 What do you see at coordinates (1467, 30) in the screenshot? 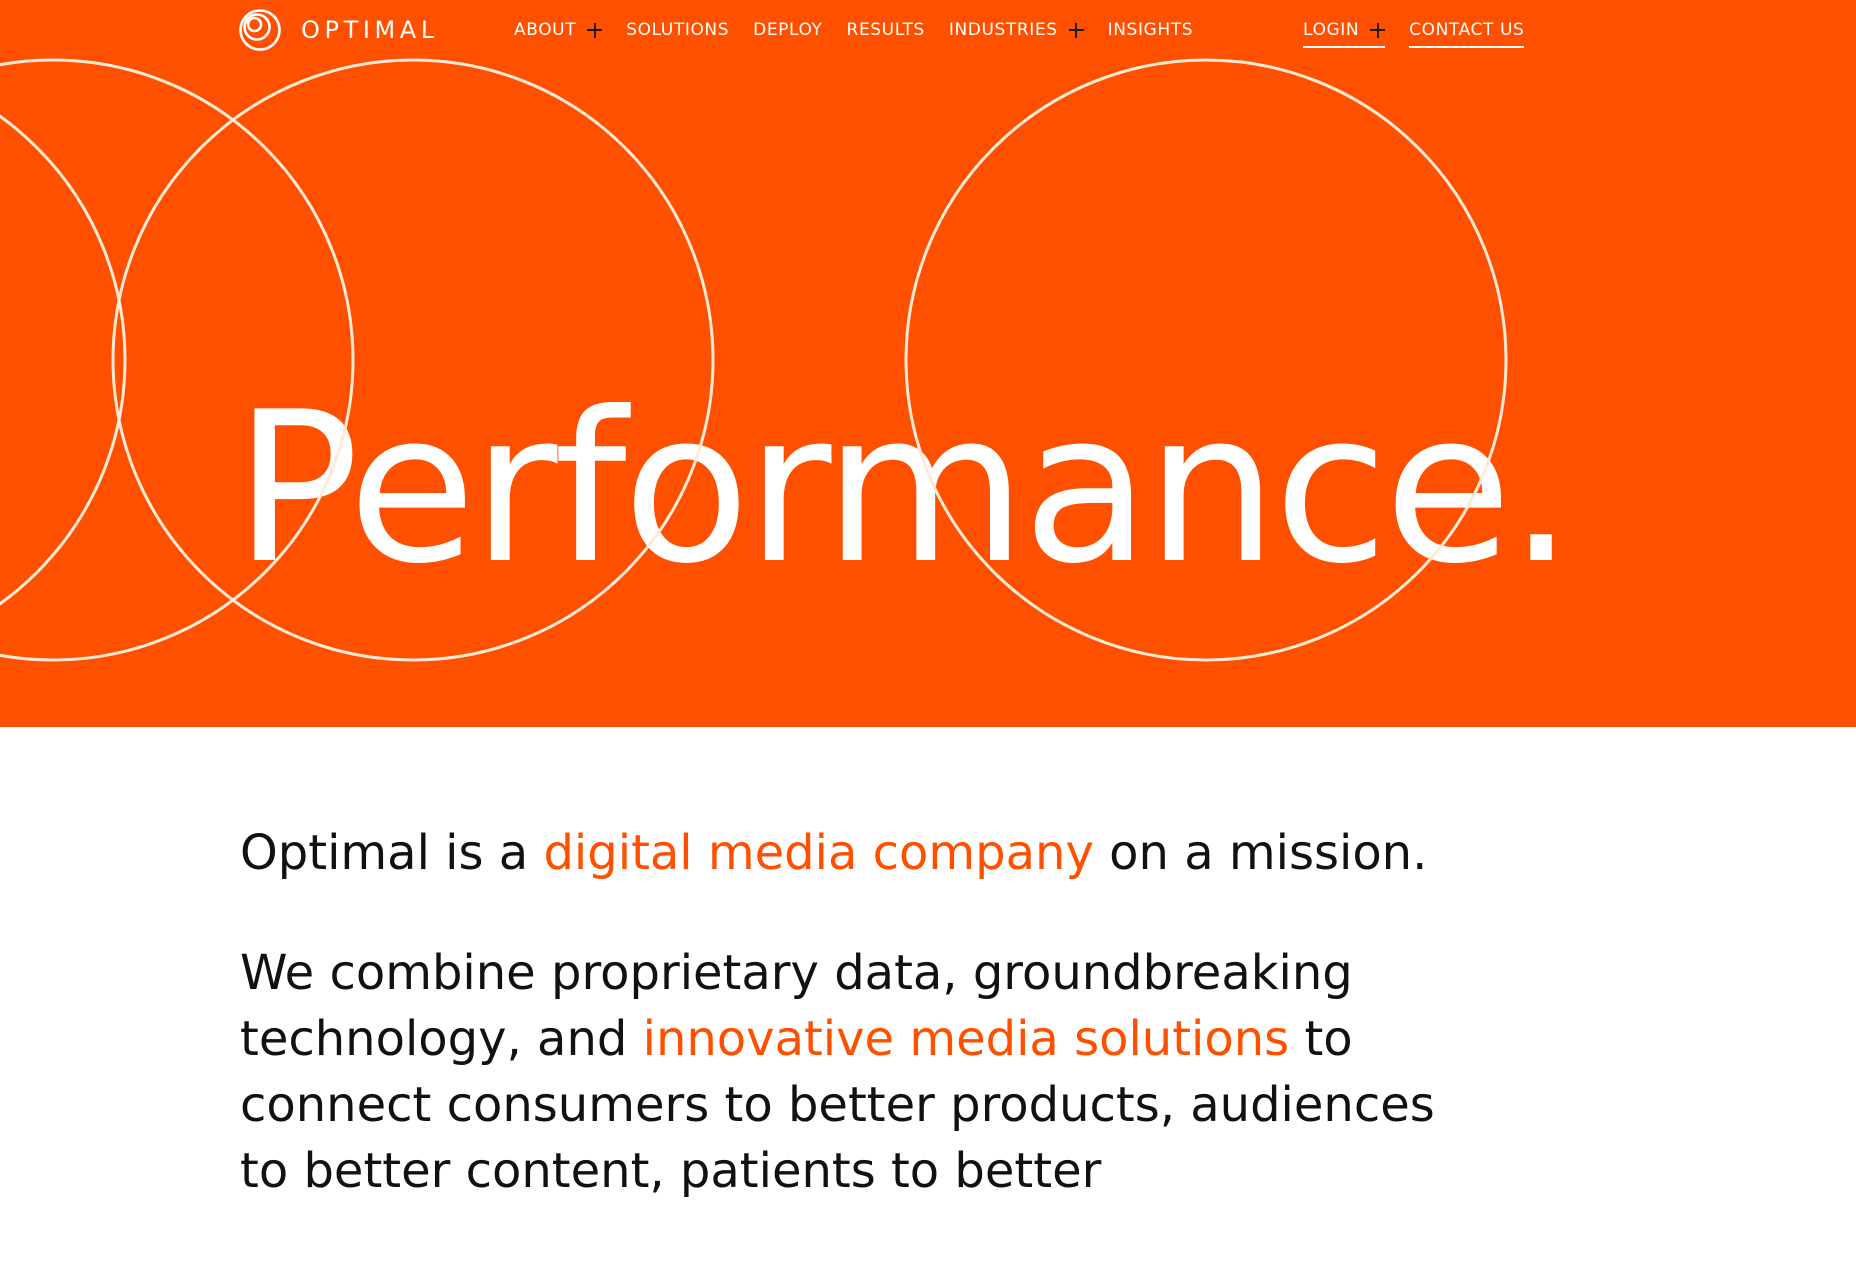
I see `contact-us-label: CONTACT US` at bounding box center [1467, 30].